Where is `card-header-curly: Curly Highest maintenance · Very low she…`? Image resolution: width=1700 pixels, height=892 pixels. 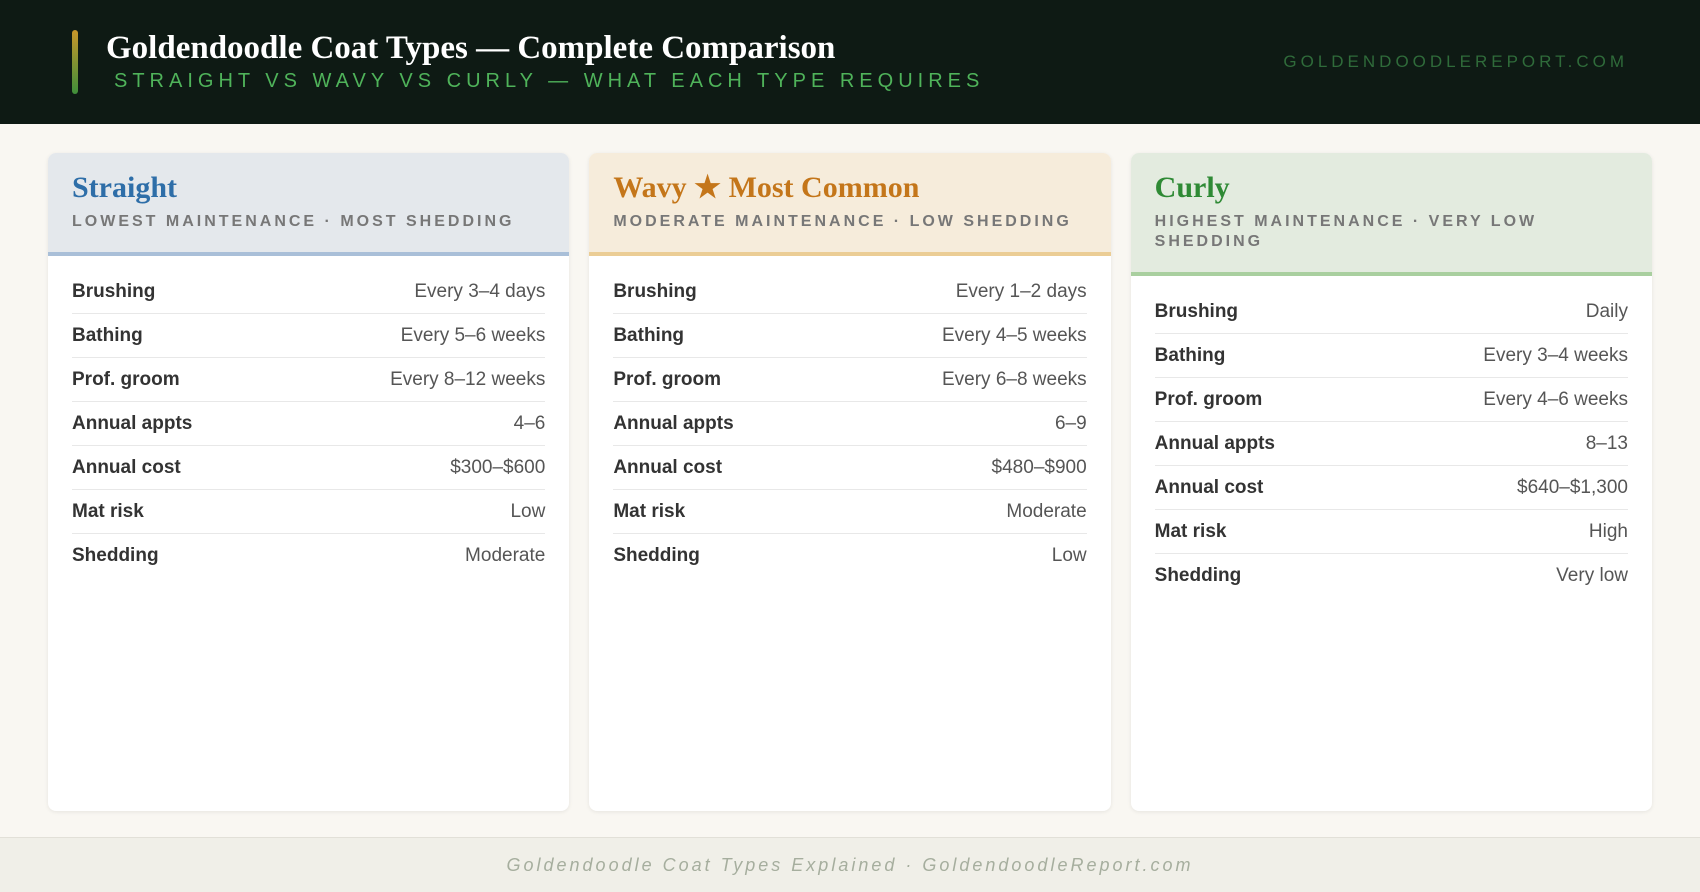
card-header-curly: Curly Highest maintenance · Very low she… is located at coordinates (1391, 214).